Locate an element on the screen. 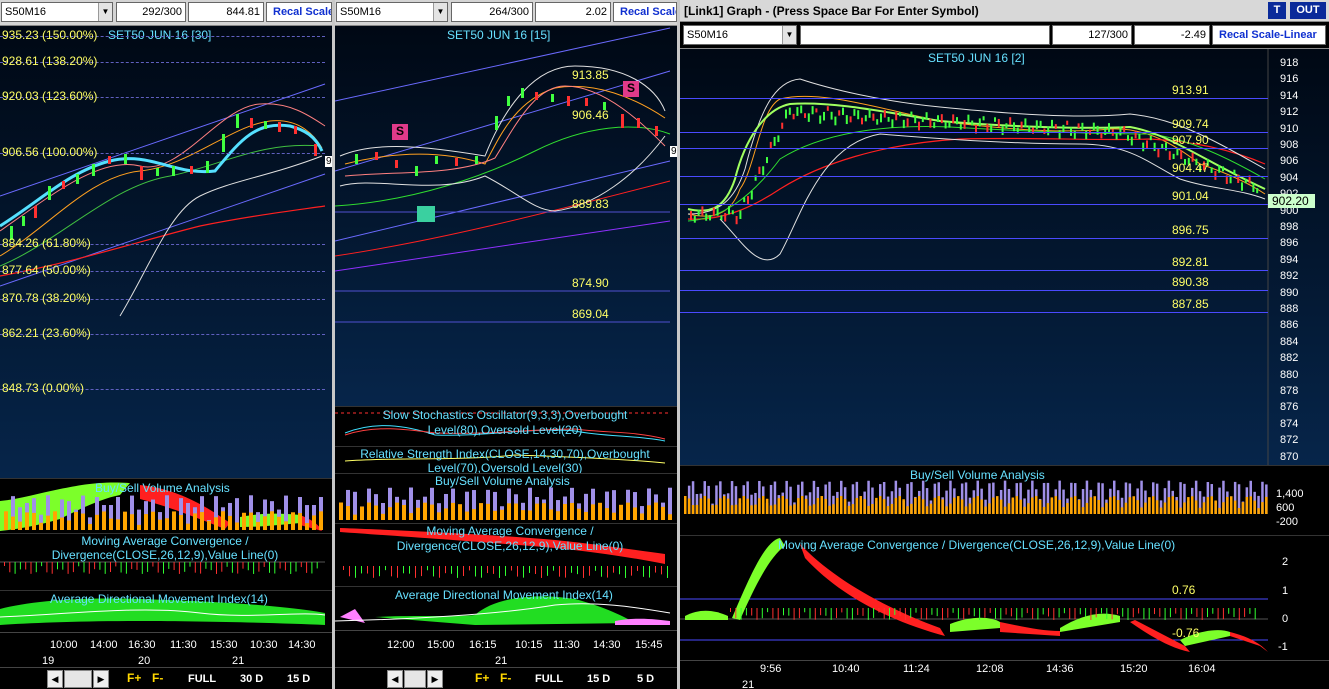 This screenshot has width=1329, height=689. right-volume-panel: Buy/Sell Volume Analysis 1,400 600 -200 is located at coordinates (1004, 500).